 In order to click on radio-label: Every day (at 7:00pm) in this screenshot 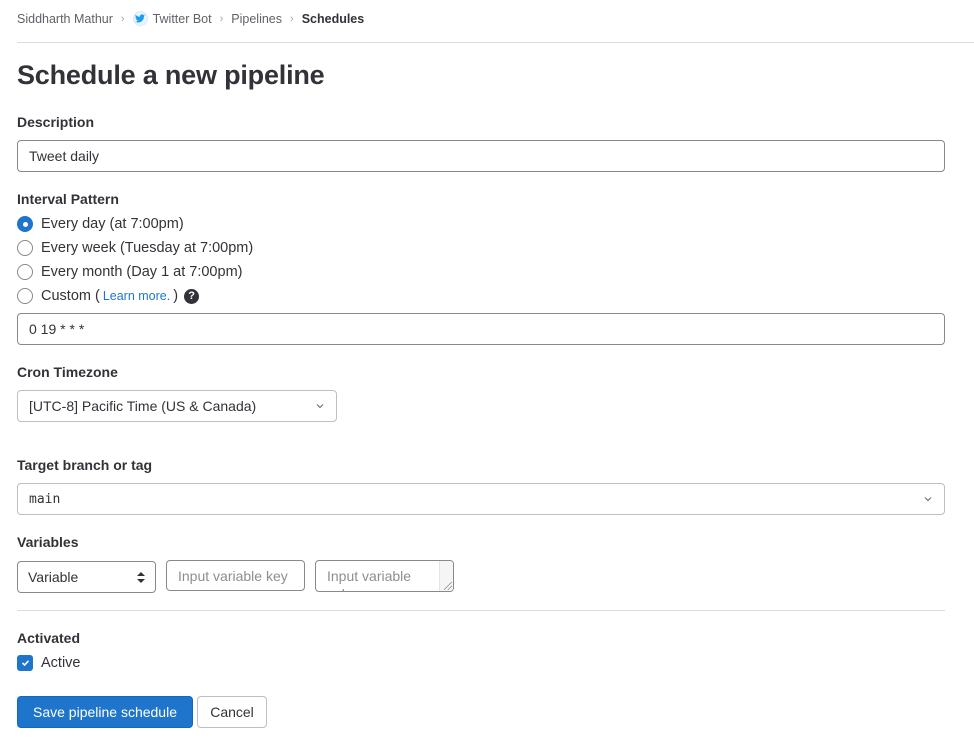, I will do `click(112, 224)`.